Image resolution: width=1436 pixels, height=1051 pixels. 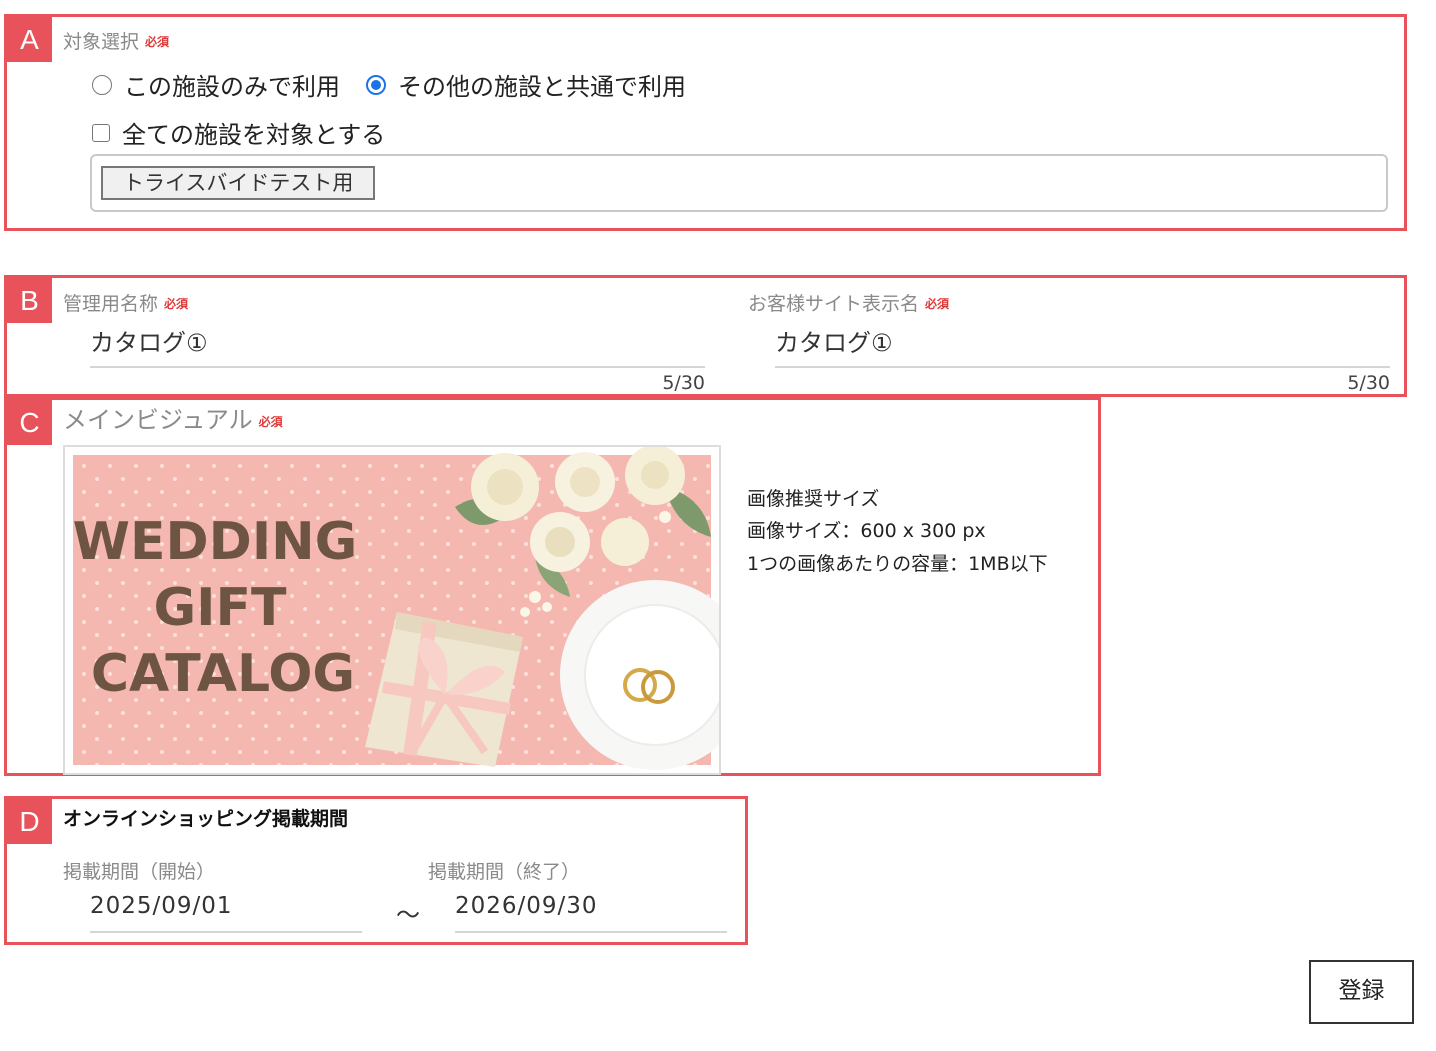 What do you see at coordinates (1368, 383) in the screenshot?
I see `customer-name-counter: 5/30` at bounding box center [1368, 383].